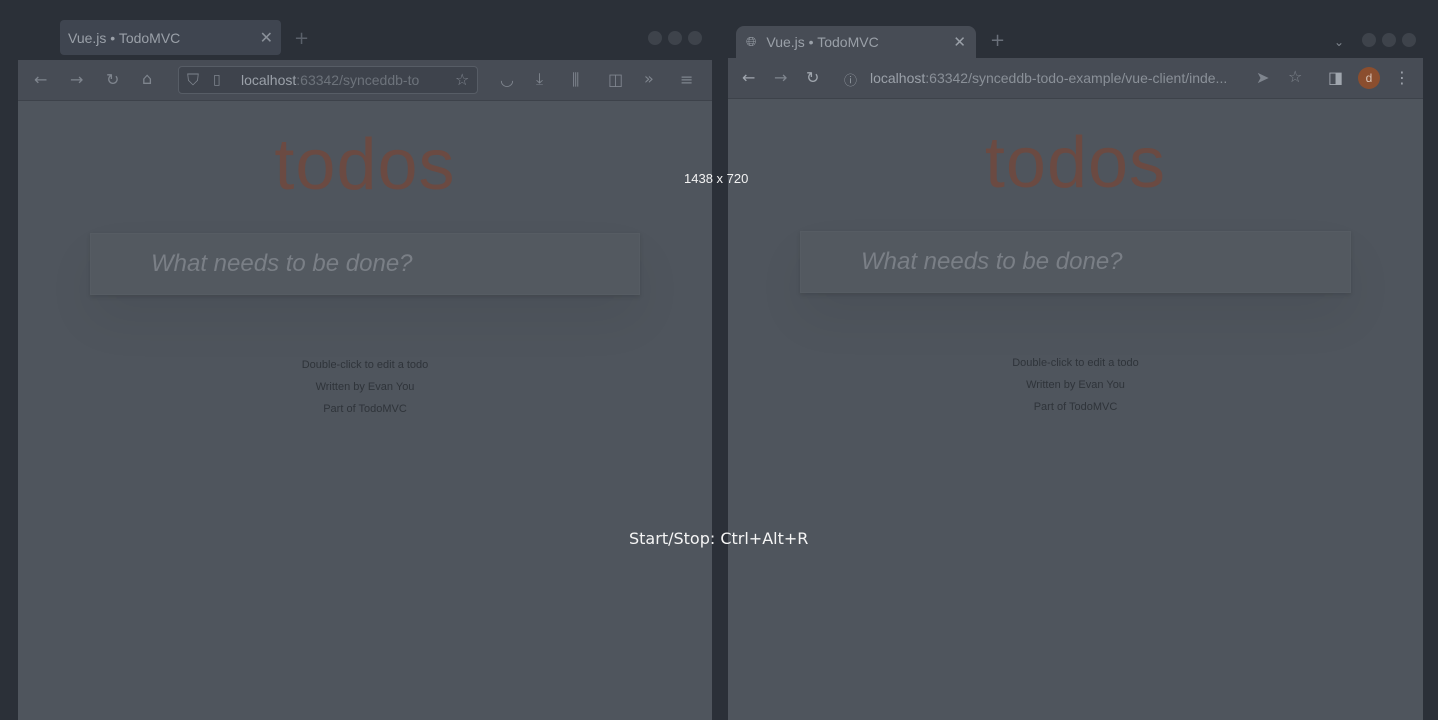  I want to click on desktop-right-edge, so click(1430, 360).